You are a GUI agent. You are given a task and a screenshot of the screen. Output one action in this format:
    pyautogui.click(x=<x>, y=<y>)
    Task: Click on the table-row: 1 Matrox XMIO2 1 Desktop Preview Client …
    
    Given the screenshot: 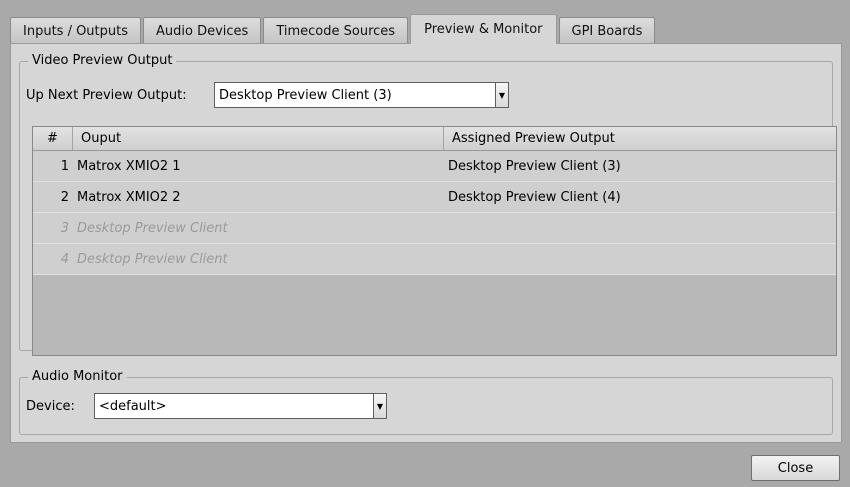 What is the action you would take?
    pyautogui.click(x=434, y=166)
    